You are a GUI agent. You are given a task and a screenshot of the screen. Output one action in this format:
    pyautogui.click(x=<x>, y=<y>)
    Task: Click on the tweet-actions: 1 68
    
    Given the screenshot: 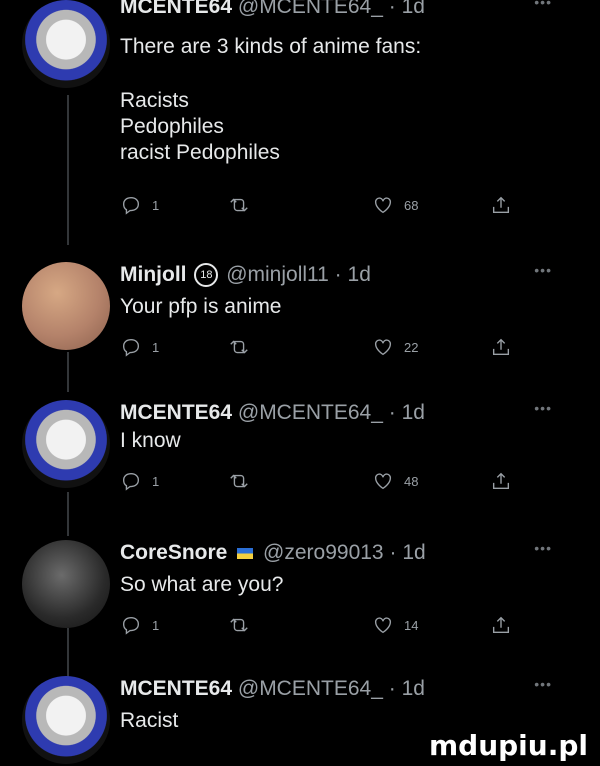 What is the action you would take?
    pyautogui.click(x=320, y=206)
    